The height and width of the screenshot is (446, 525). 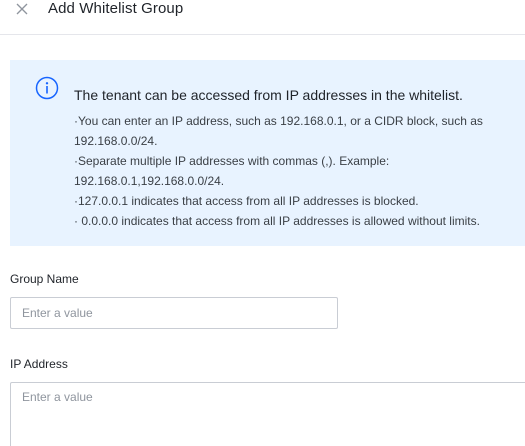 What do you see at coordinates (116, 141) in the screenshot?
I see `info-line: 192.168.0.0/24.` at bounding box center [116, 141].